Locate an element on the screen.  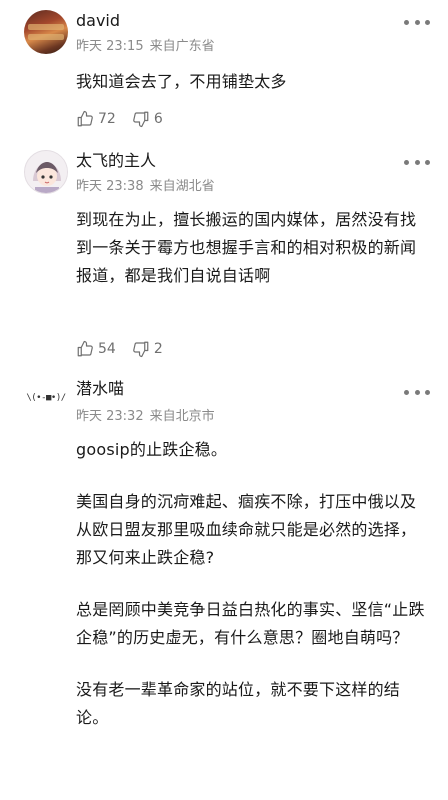
comment-location: 来自湖北省 is located at coordinates (182, 186).